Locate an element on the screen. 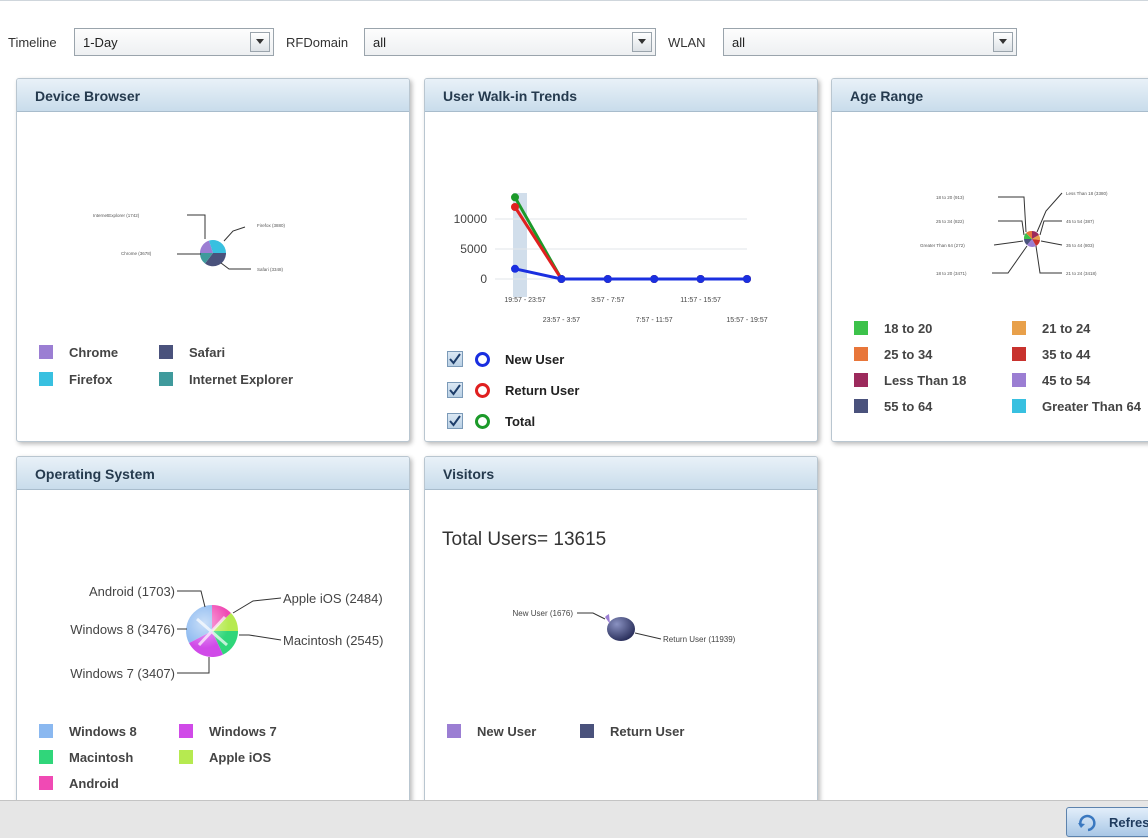  pie-slices is located at coordinates (212, 631).